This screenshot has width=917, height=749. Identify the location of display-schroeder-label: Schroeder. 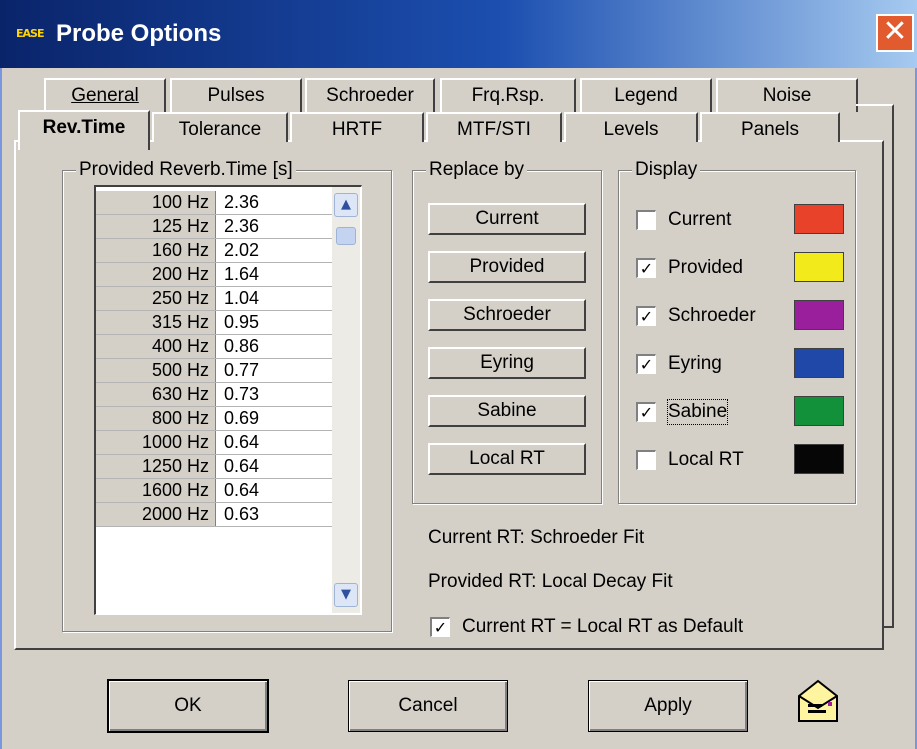
(712, 315).